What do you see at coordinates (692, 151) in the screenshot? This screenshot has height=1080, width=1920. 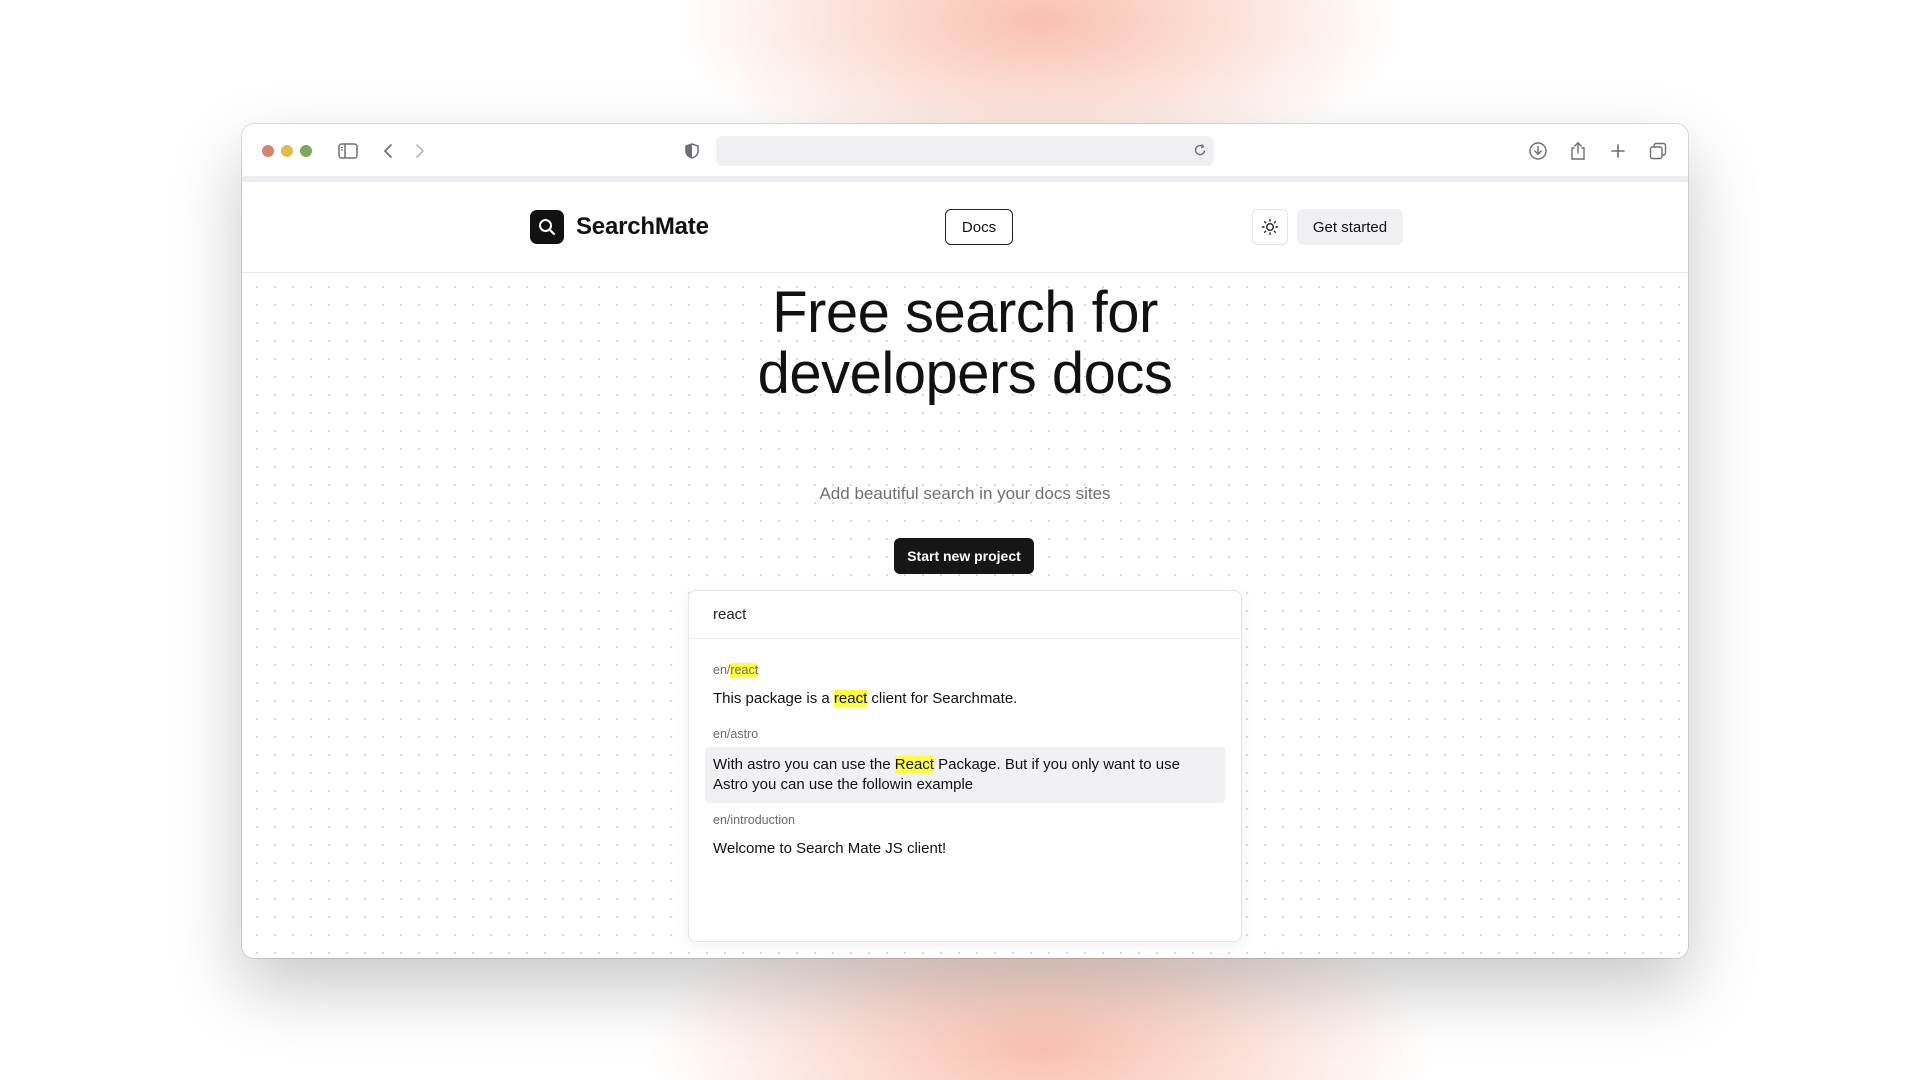 I see `shield-icon` at bounding box center [692, 151].